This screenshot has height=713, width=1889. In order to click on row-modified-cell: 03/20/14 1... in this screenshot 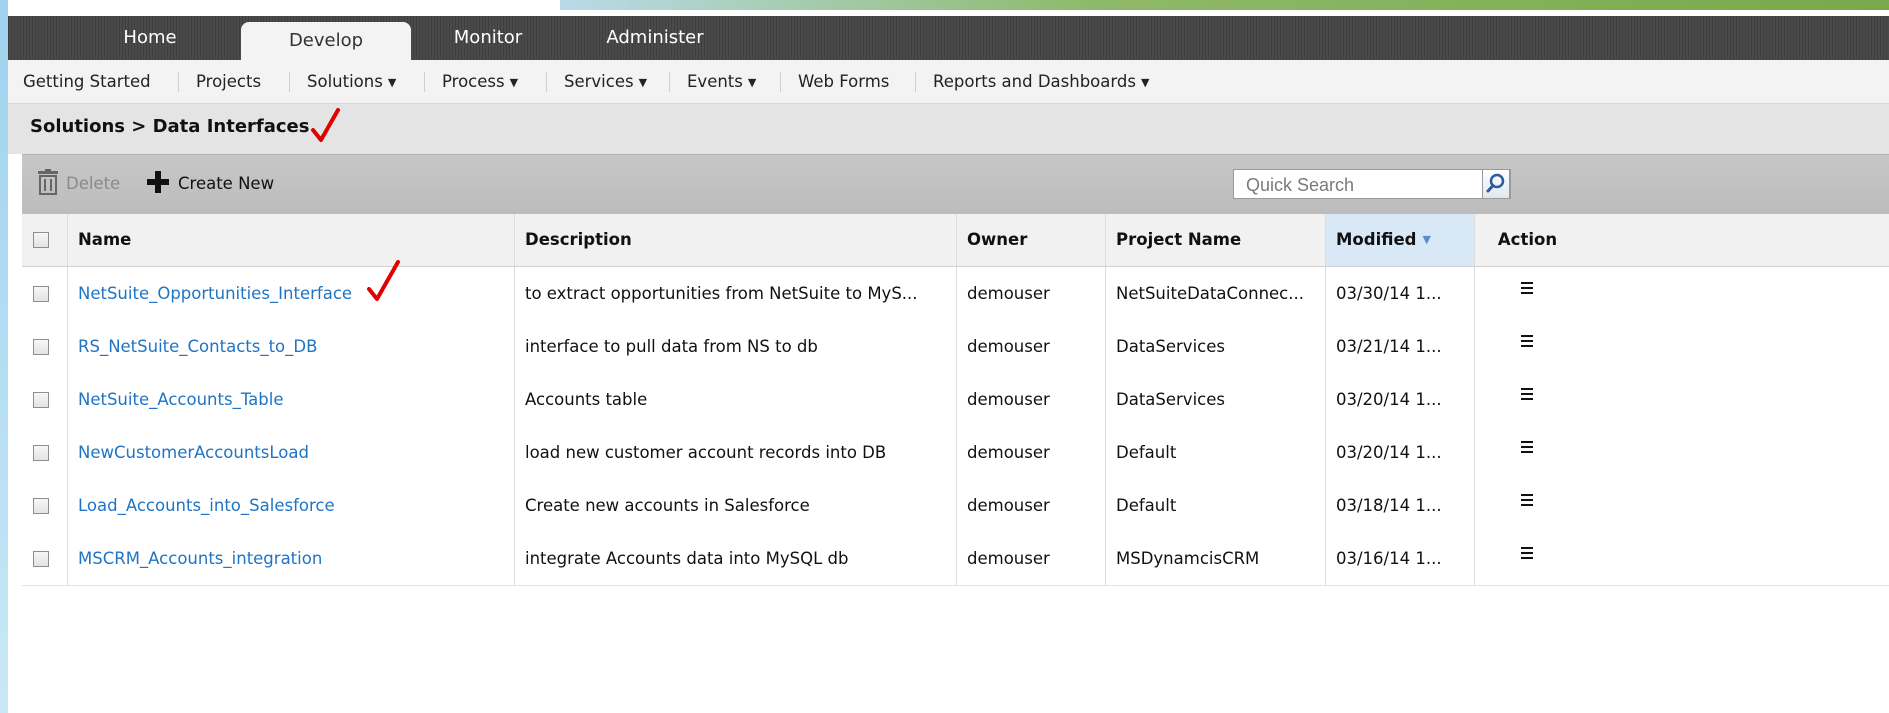, I will do `click(1400, 399)`.